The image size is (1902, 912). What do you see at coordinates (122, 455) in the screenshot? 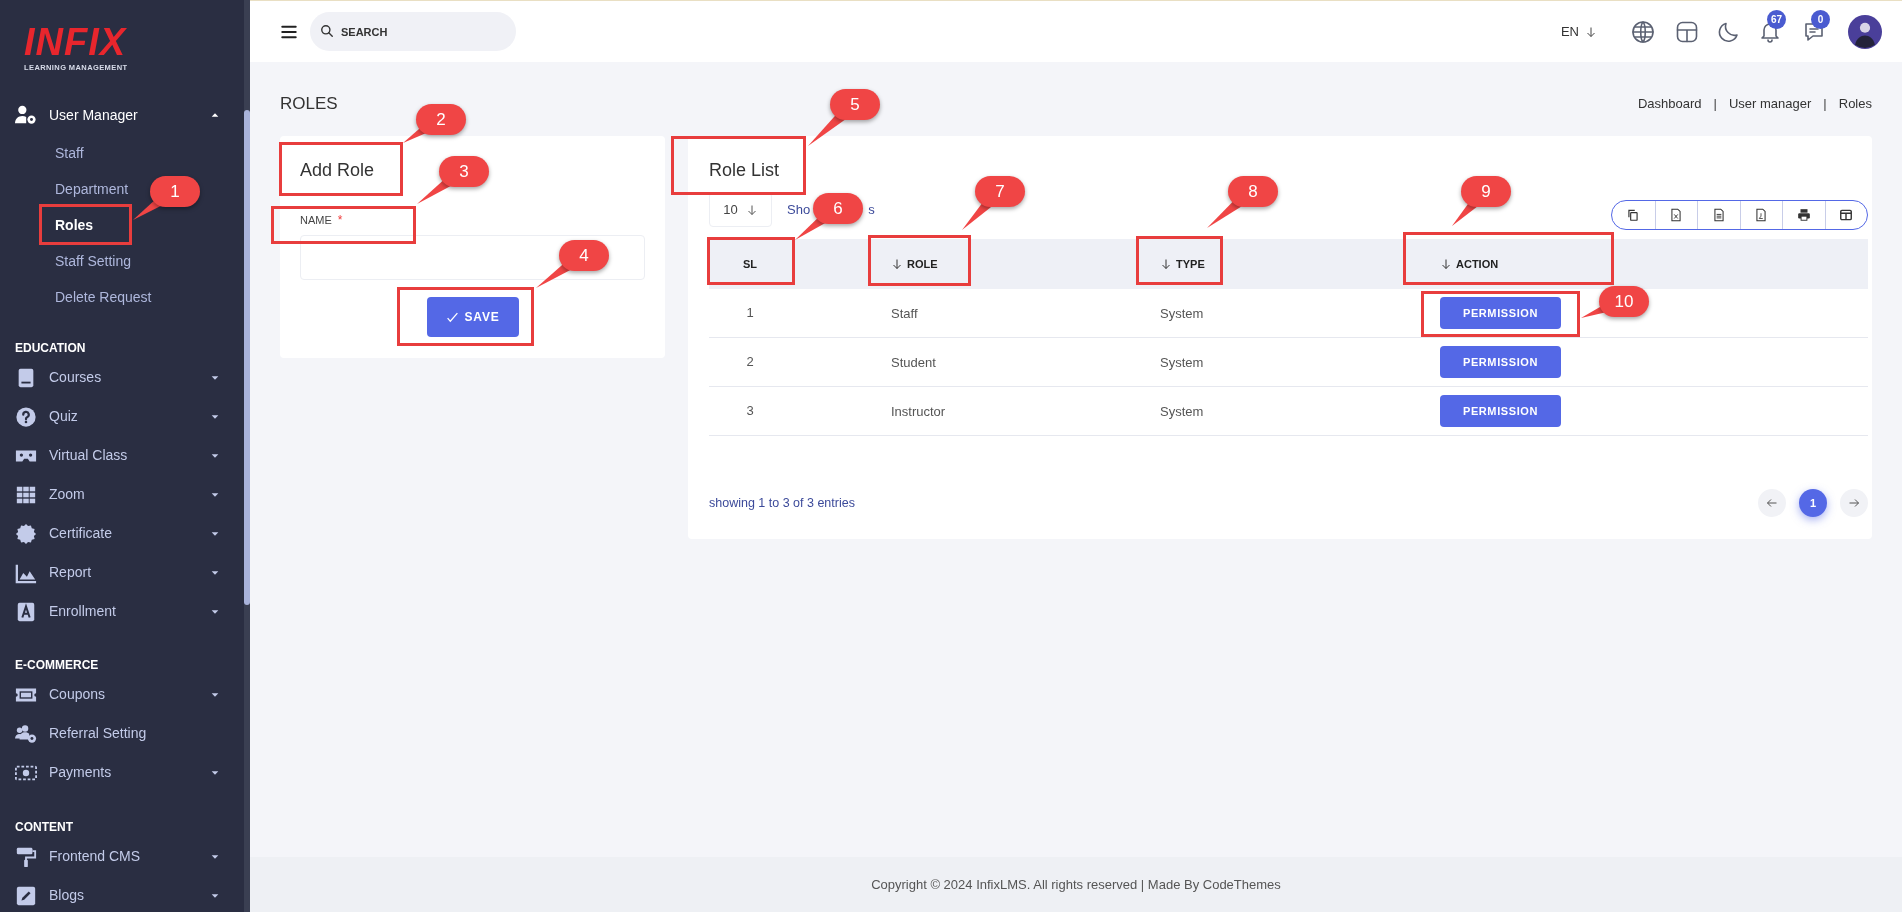
I see `sidebar-item: Virtual Class` at bounding box center [122, 455].